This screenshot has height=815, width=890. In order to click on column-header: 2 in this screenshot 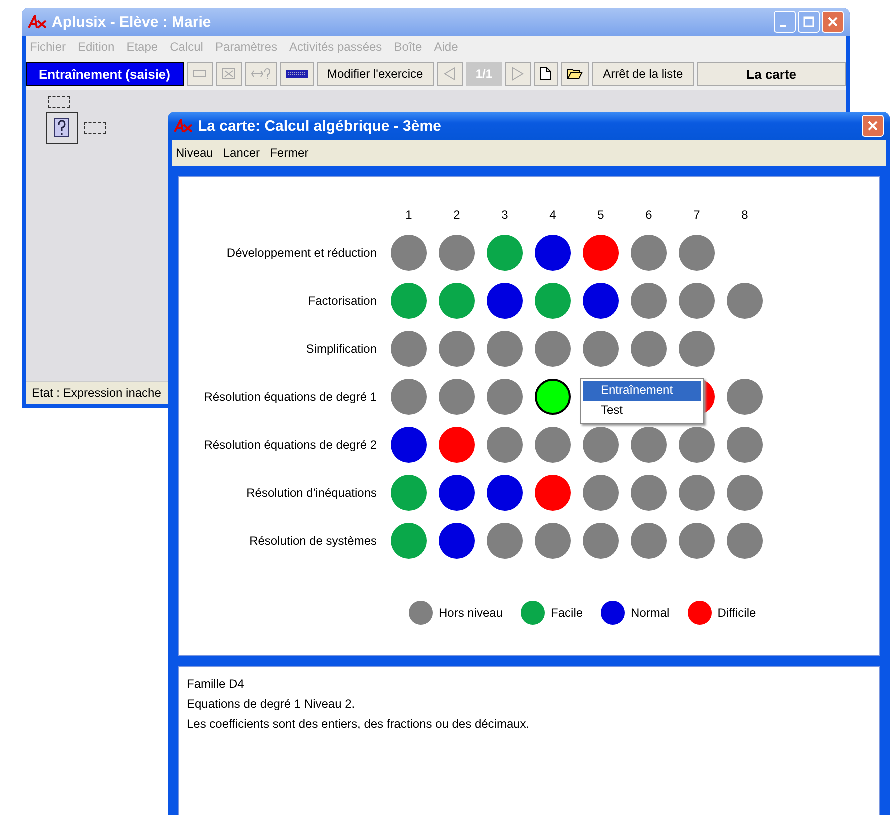, I will do `click(457, 215)`.